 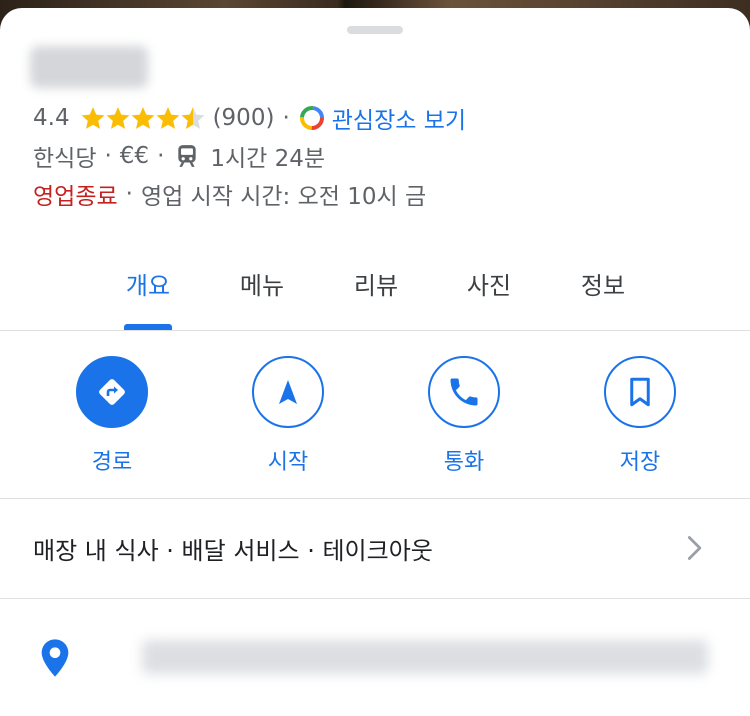 I want to click on tab-menu: 메뉴, so click(x=262, y=283).